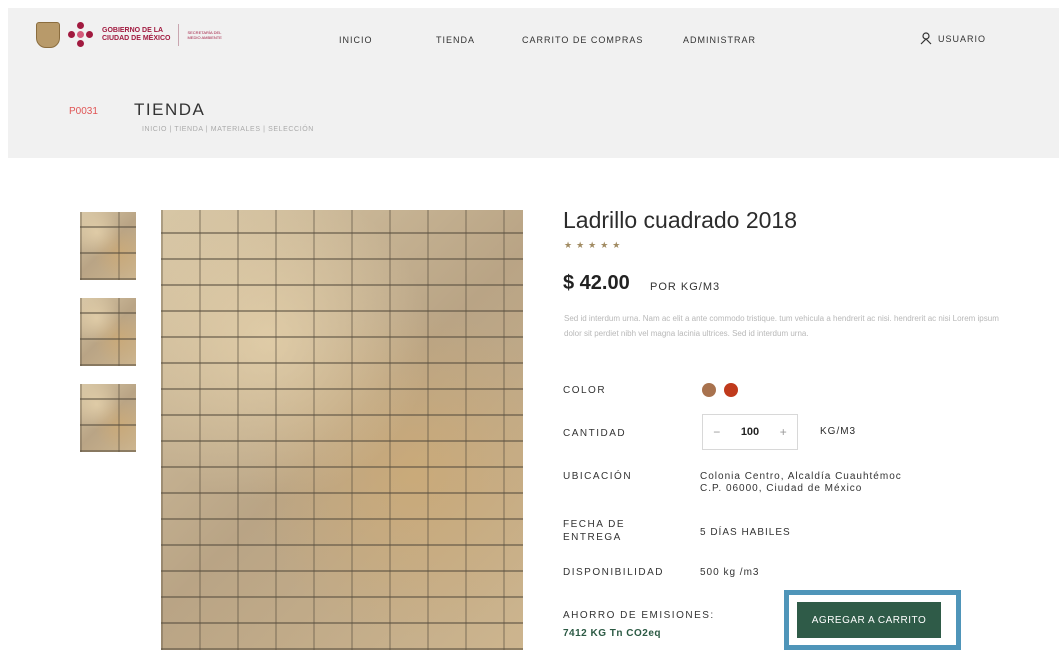  What do you see at coordinates (639, 615) in the screenshot?
I see `savings-label: AHORRO DE EMISIONES:` at bounding box center [639, 615].